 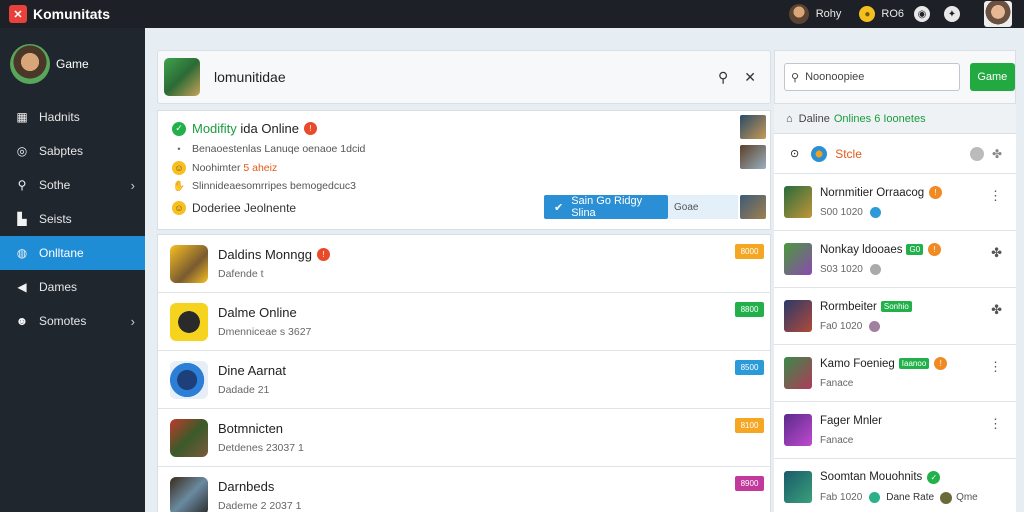 What do you see at coordinates (18, 14) in the screenshot?
I see `puzzle-icon: ✕` at bounding box center [18, 14].